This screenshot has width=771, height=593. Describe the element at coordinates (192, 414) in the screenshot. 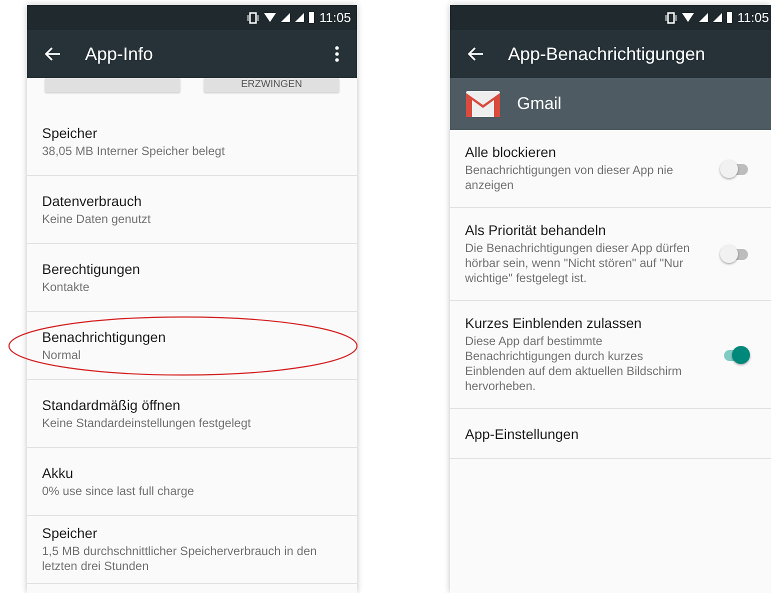

I see `settings-item: Standardmäßig öffnen Keine Standardeinstellungen festgelegt` at that location.